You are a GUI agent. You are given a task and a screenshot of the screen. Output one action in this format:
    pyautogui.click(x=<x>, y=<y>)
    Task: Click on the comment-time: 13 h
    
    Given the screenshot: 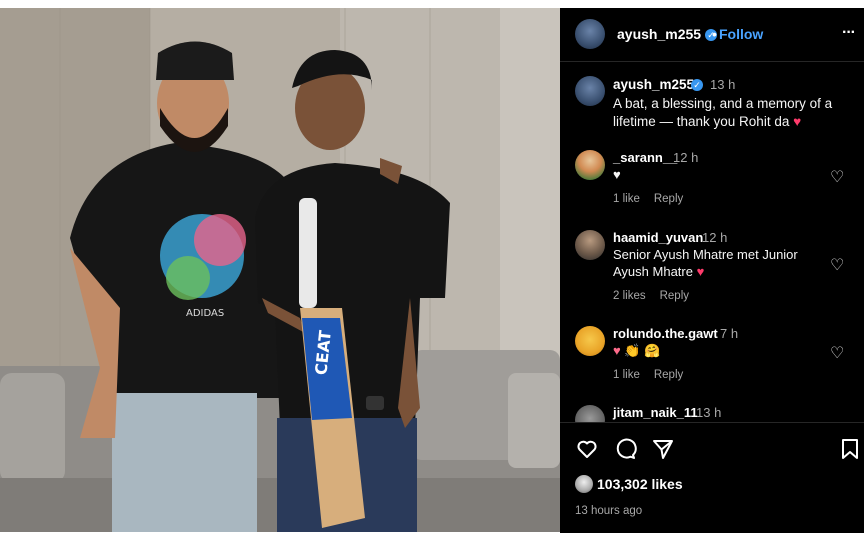 What is the action you would take?
    pyautogui.click(x=709, y=412)
    